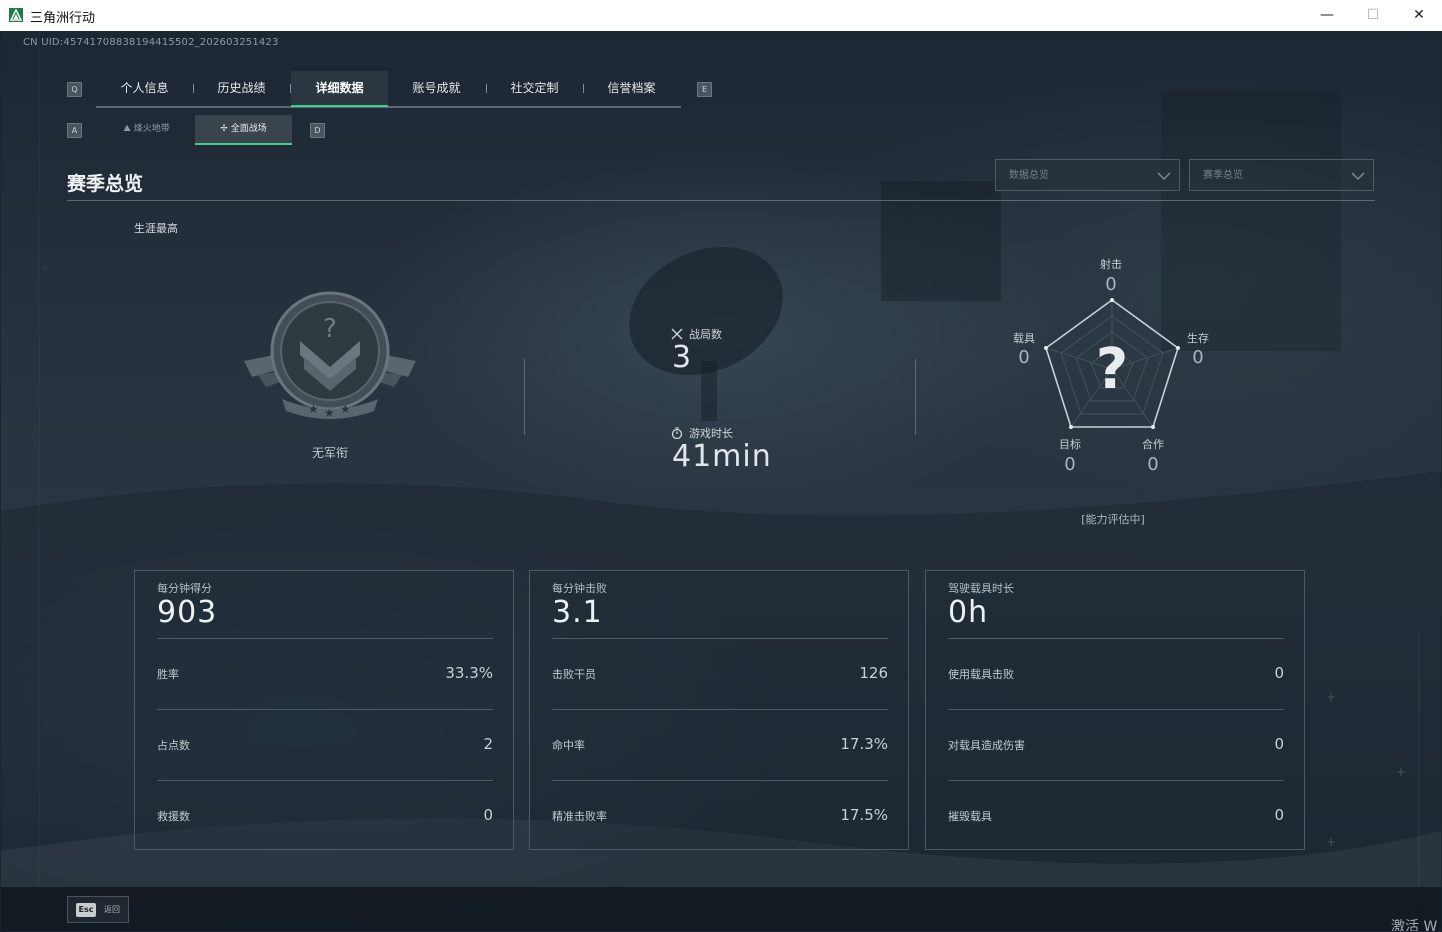 The height and width of the screenshot is (932, 1442). Describe the element at coordinates (677, 334) in the screenshot. I see `crossed-swords-icon` at that location.